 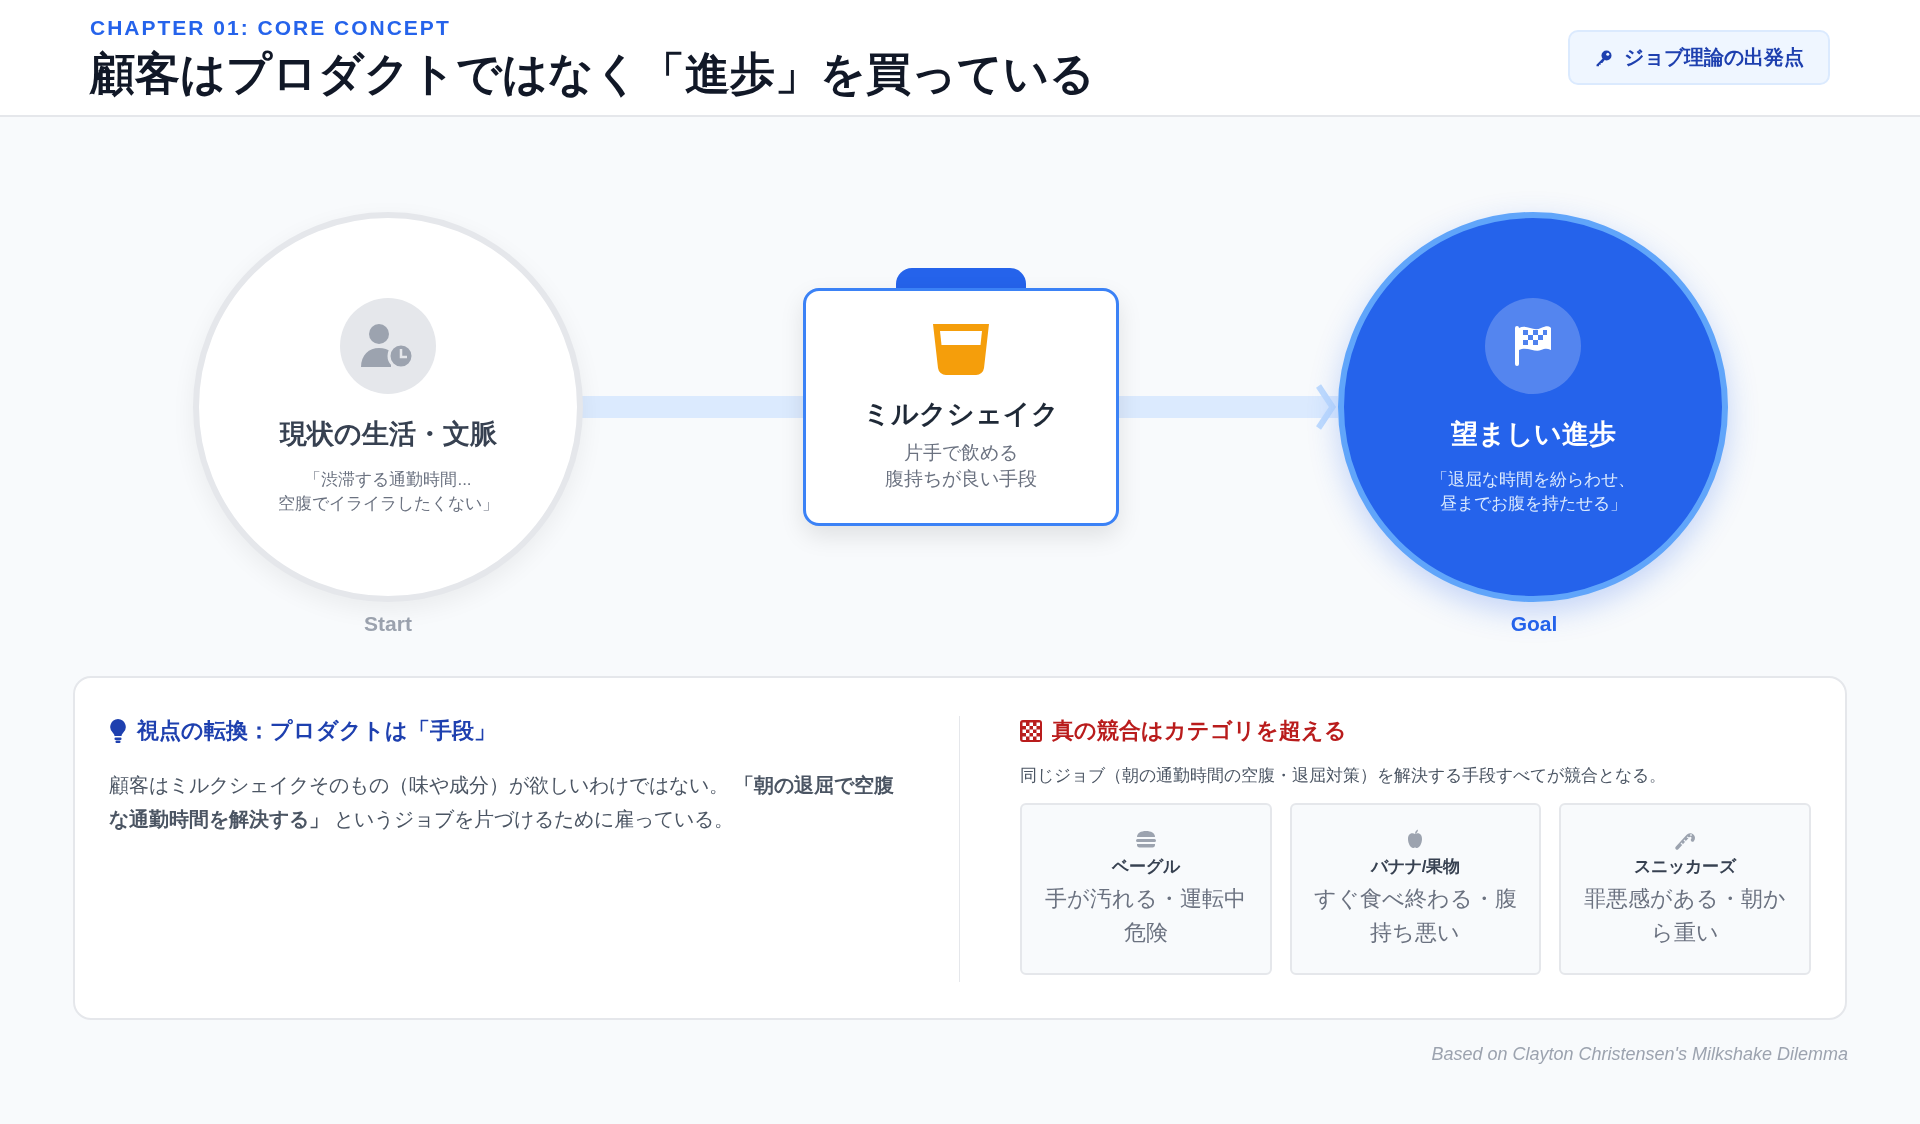 What do you see at coordinates (502, 803) in the screenshot?
I see `insight-paragraph: 顧客はミルクシェイクそのもの（味や成分）が欲しいわけではない。 「朝の退屈で空腹な通勤時間を解決する」 というジョブを片づけるために雇っている。` at bounding box center [502, 803].